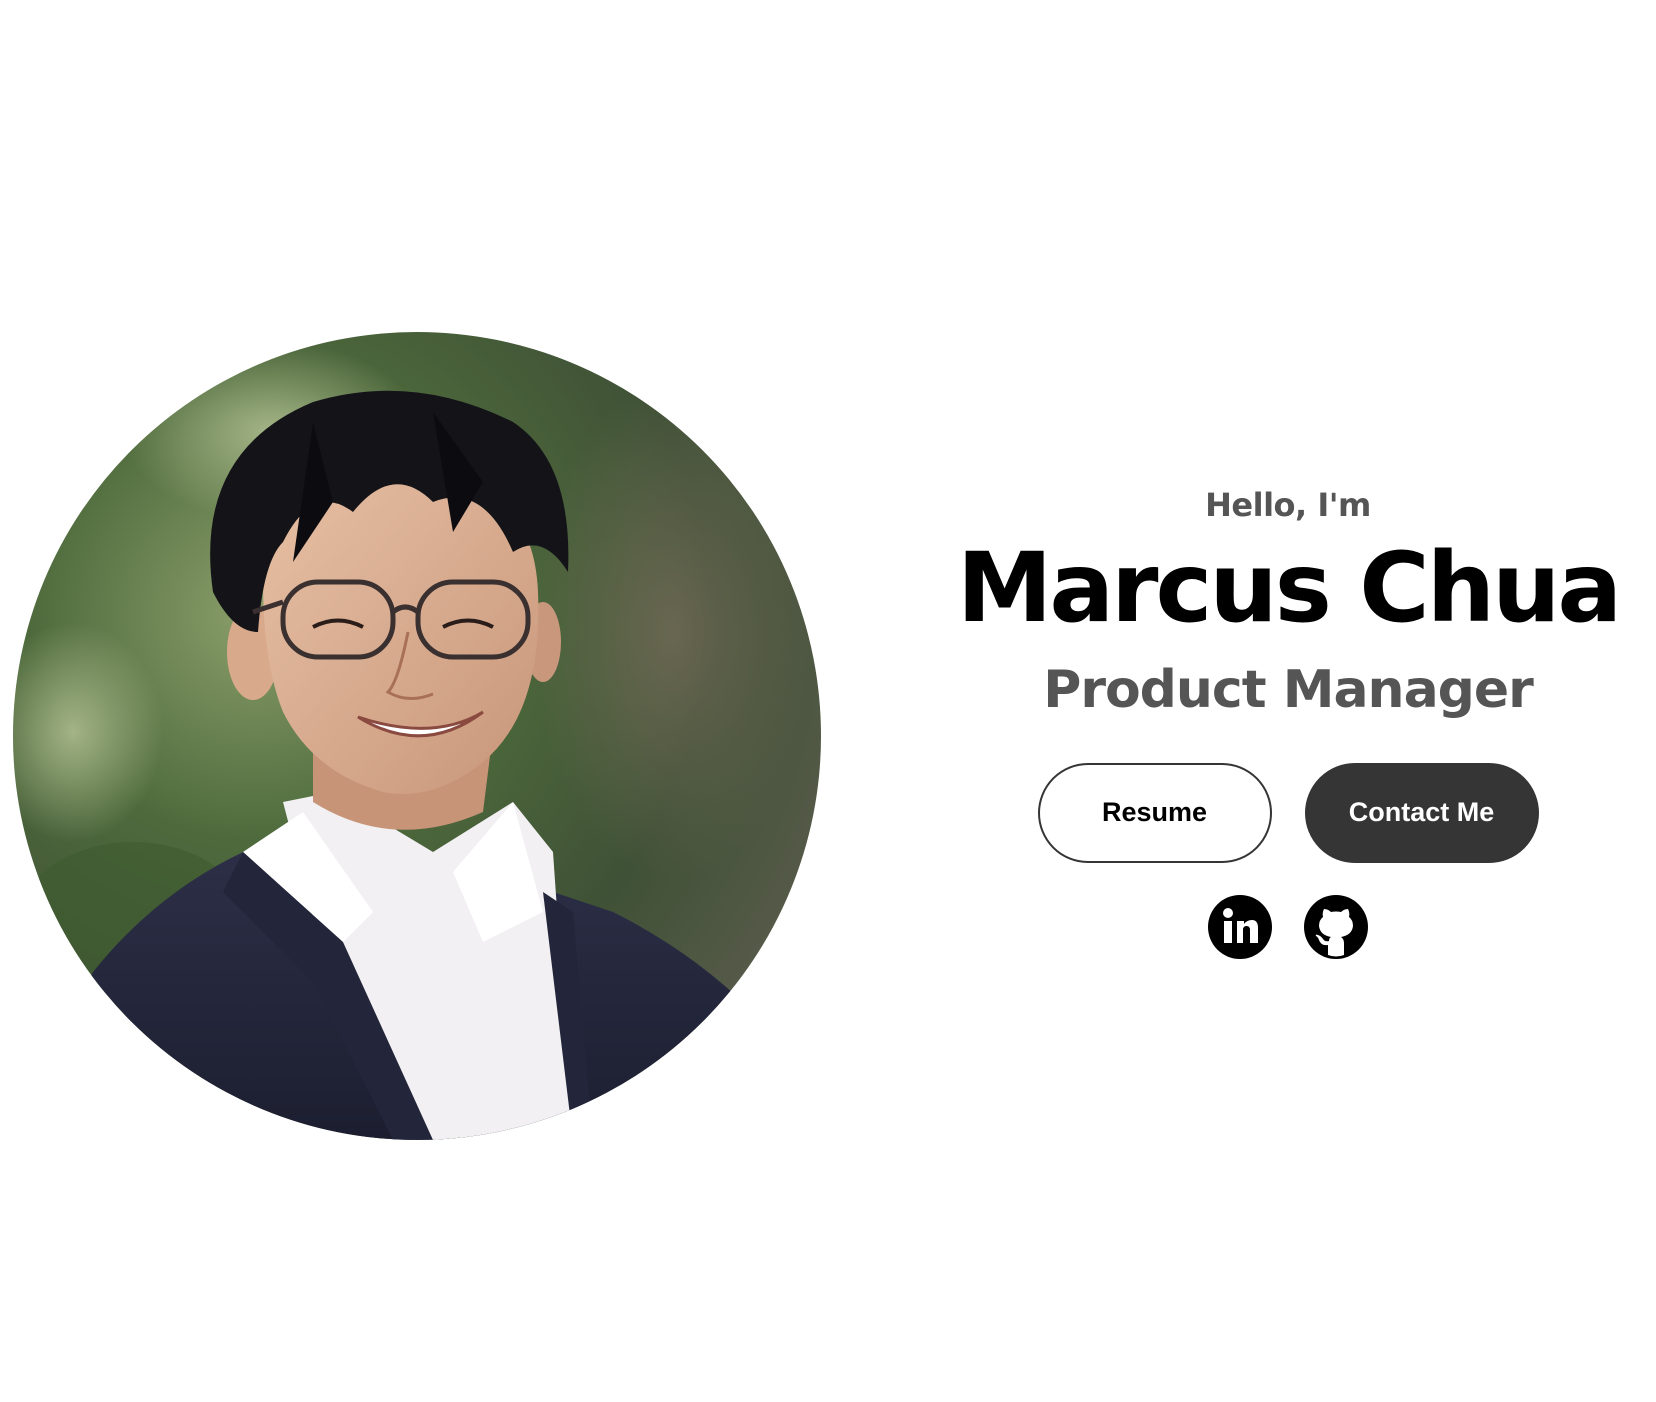  Describe the element at coordinates (1154, 812) in the screenshot. I see `resume-button: Resume` at that location.